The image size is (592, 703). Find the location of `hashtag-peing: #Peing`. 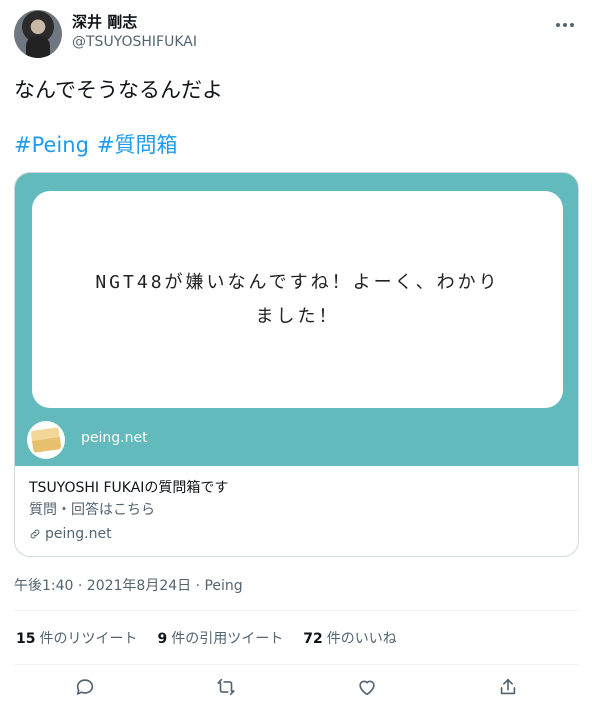

hashtag-peing: #Peing is located at coordinates (51, 145).